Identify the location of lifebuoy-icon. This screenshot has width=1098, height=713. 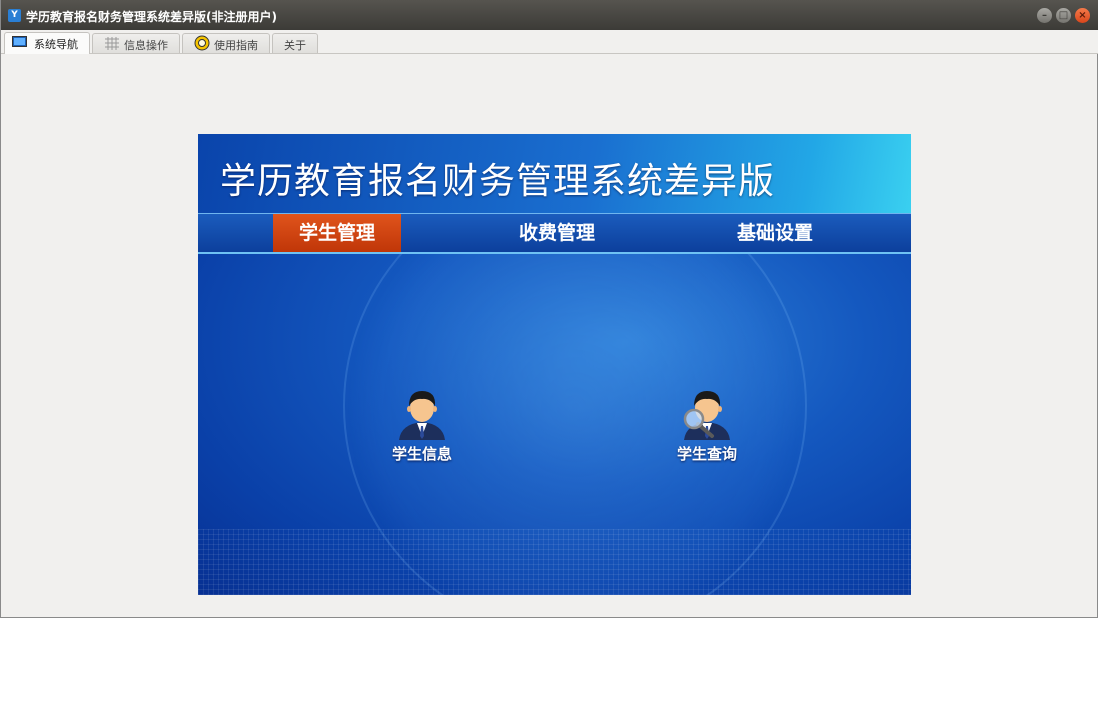
(202, 44).